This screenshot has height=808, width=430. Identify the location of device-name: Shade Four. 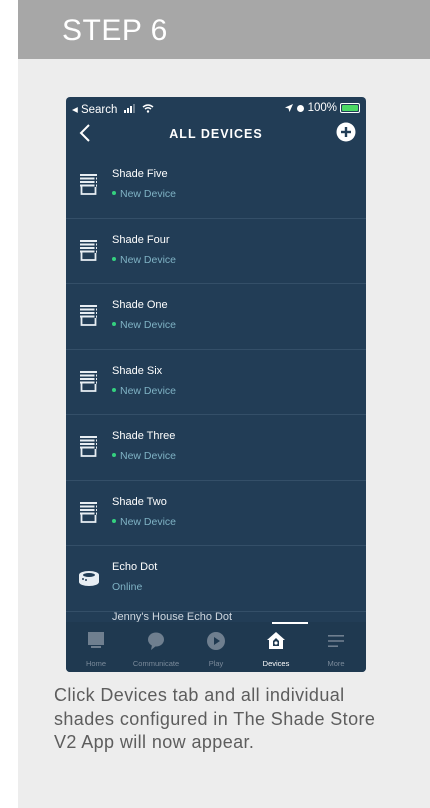
(141, 239).